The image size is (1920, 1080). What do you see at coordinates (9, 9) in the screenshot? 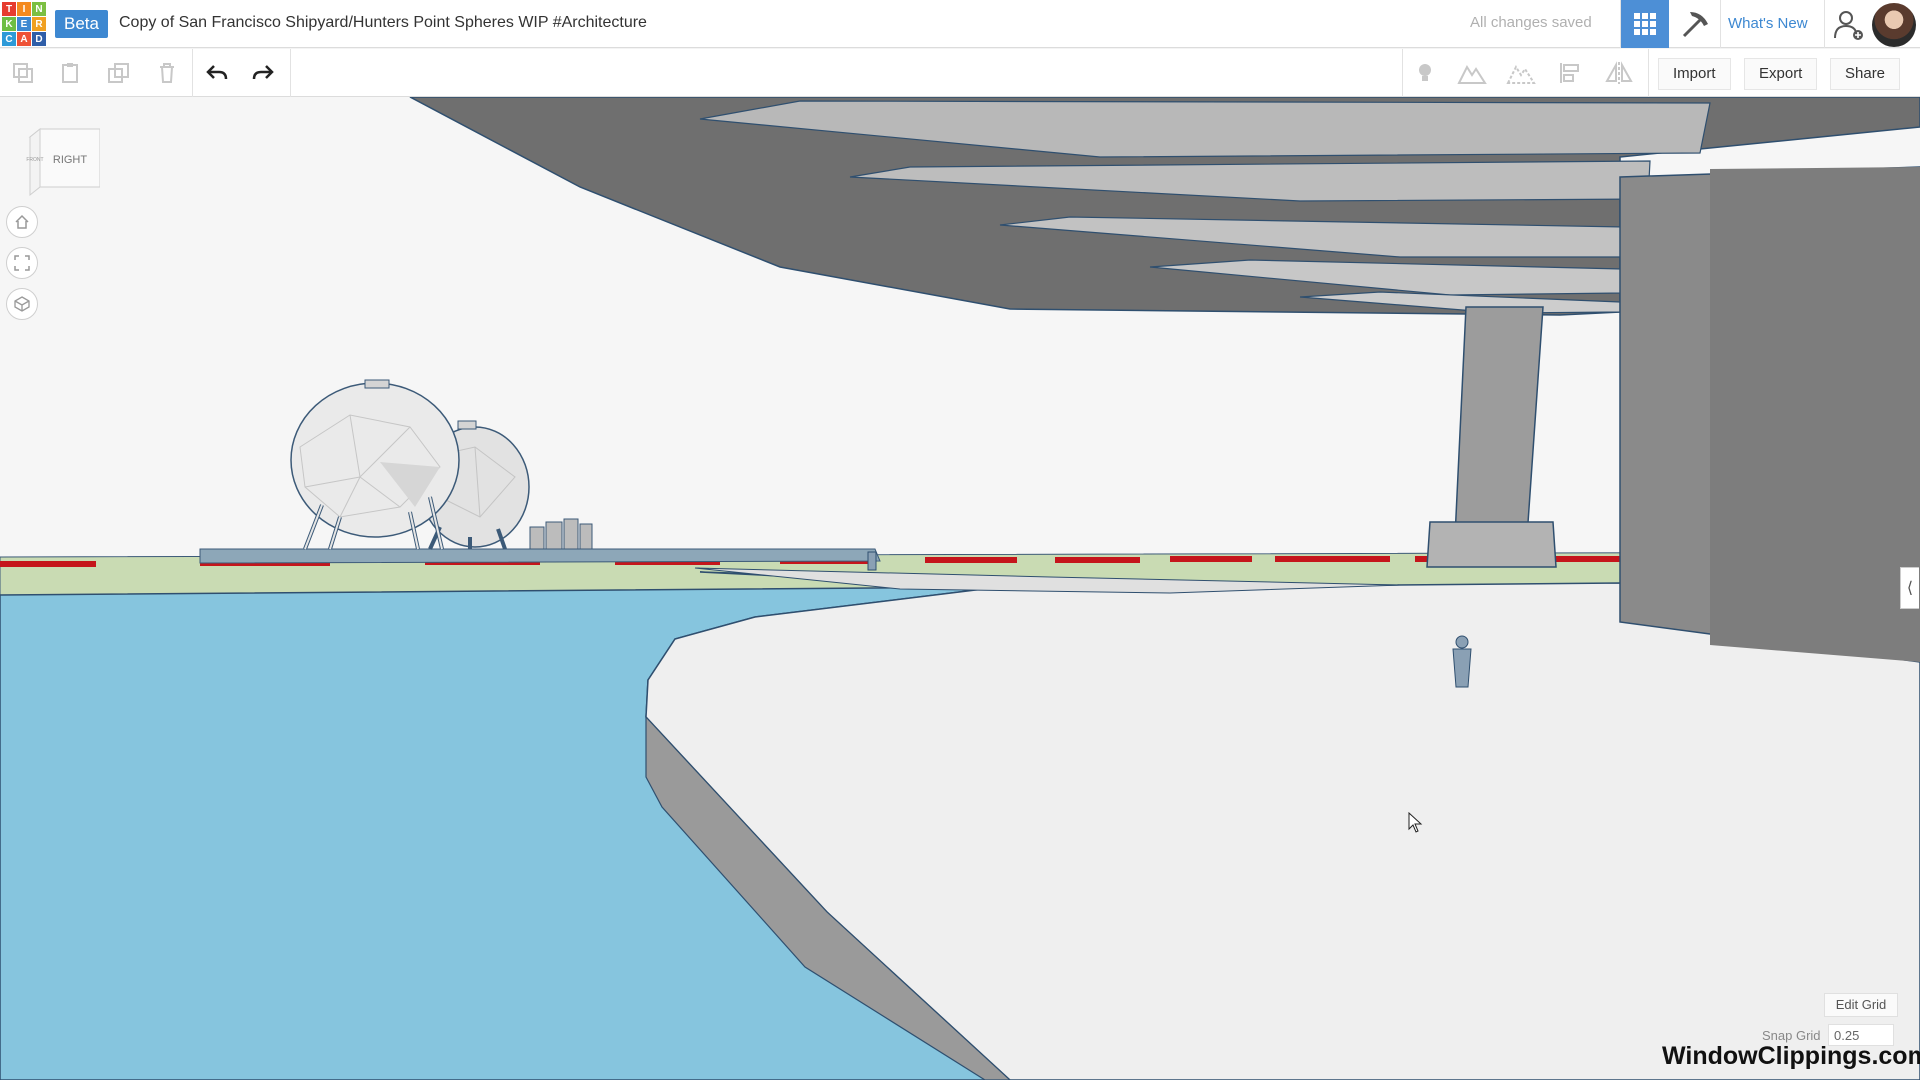
I see `logo-letter: T` at bounding box center [9, 9].